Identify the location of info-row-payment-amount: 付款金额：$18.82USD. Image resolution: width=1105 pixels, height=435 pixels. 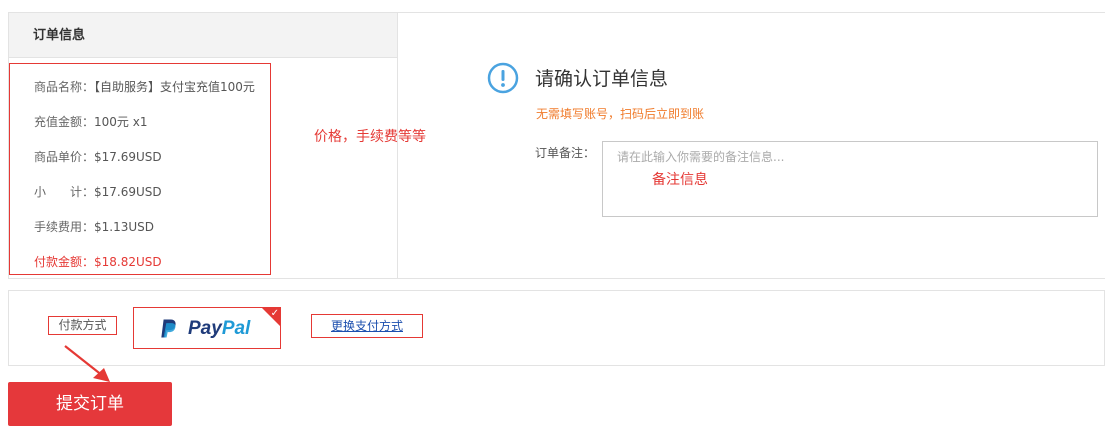
(98, 261).